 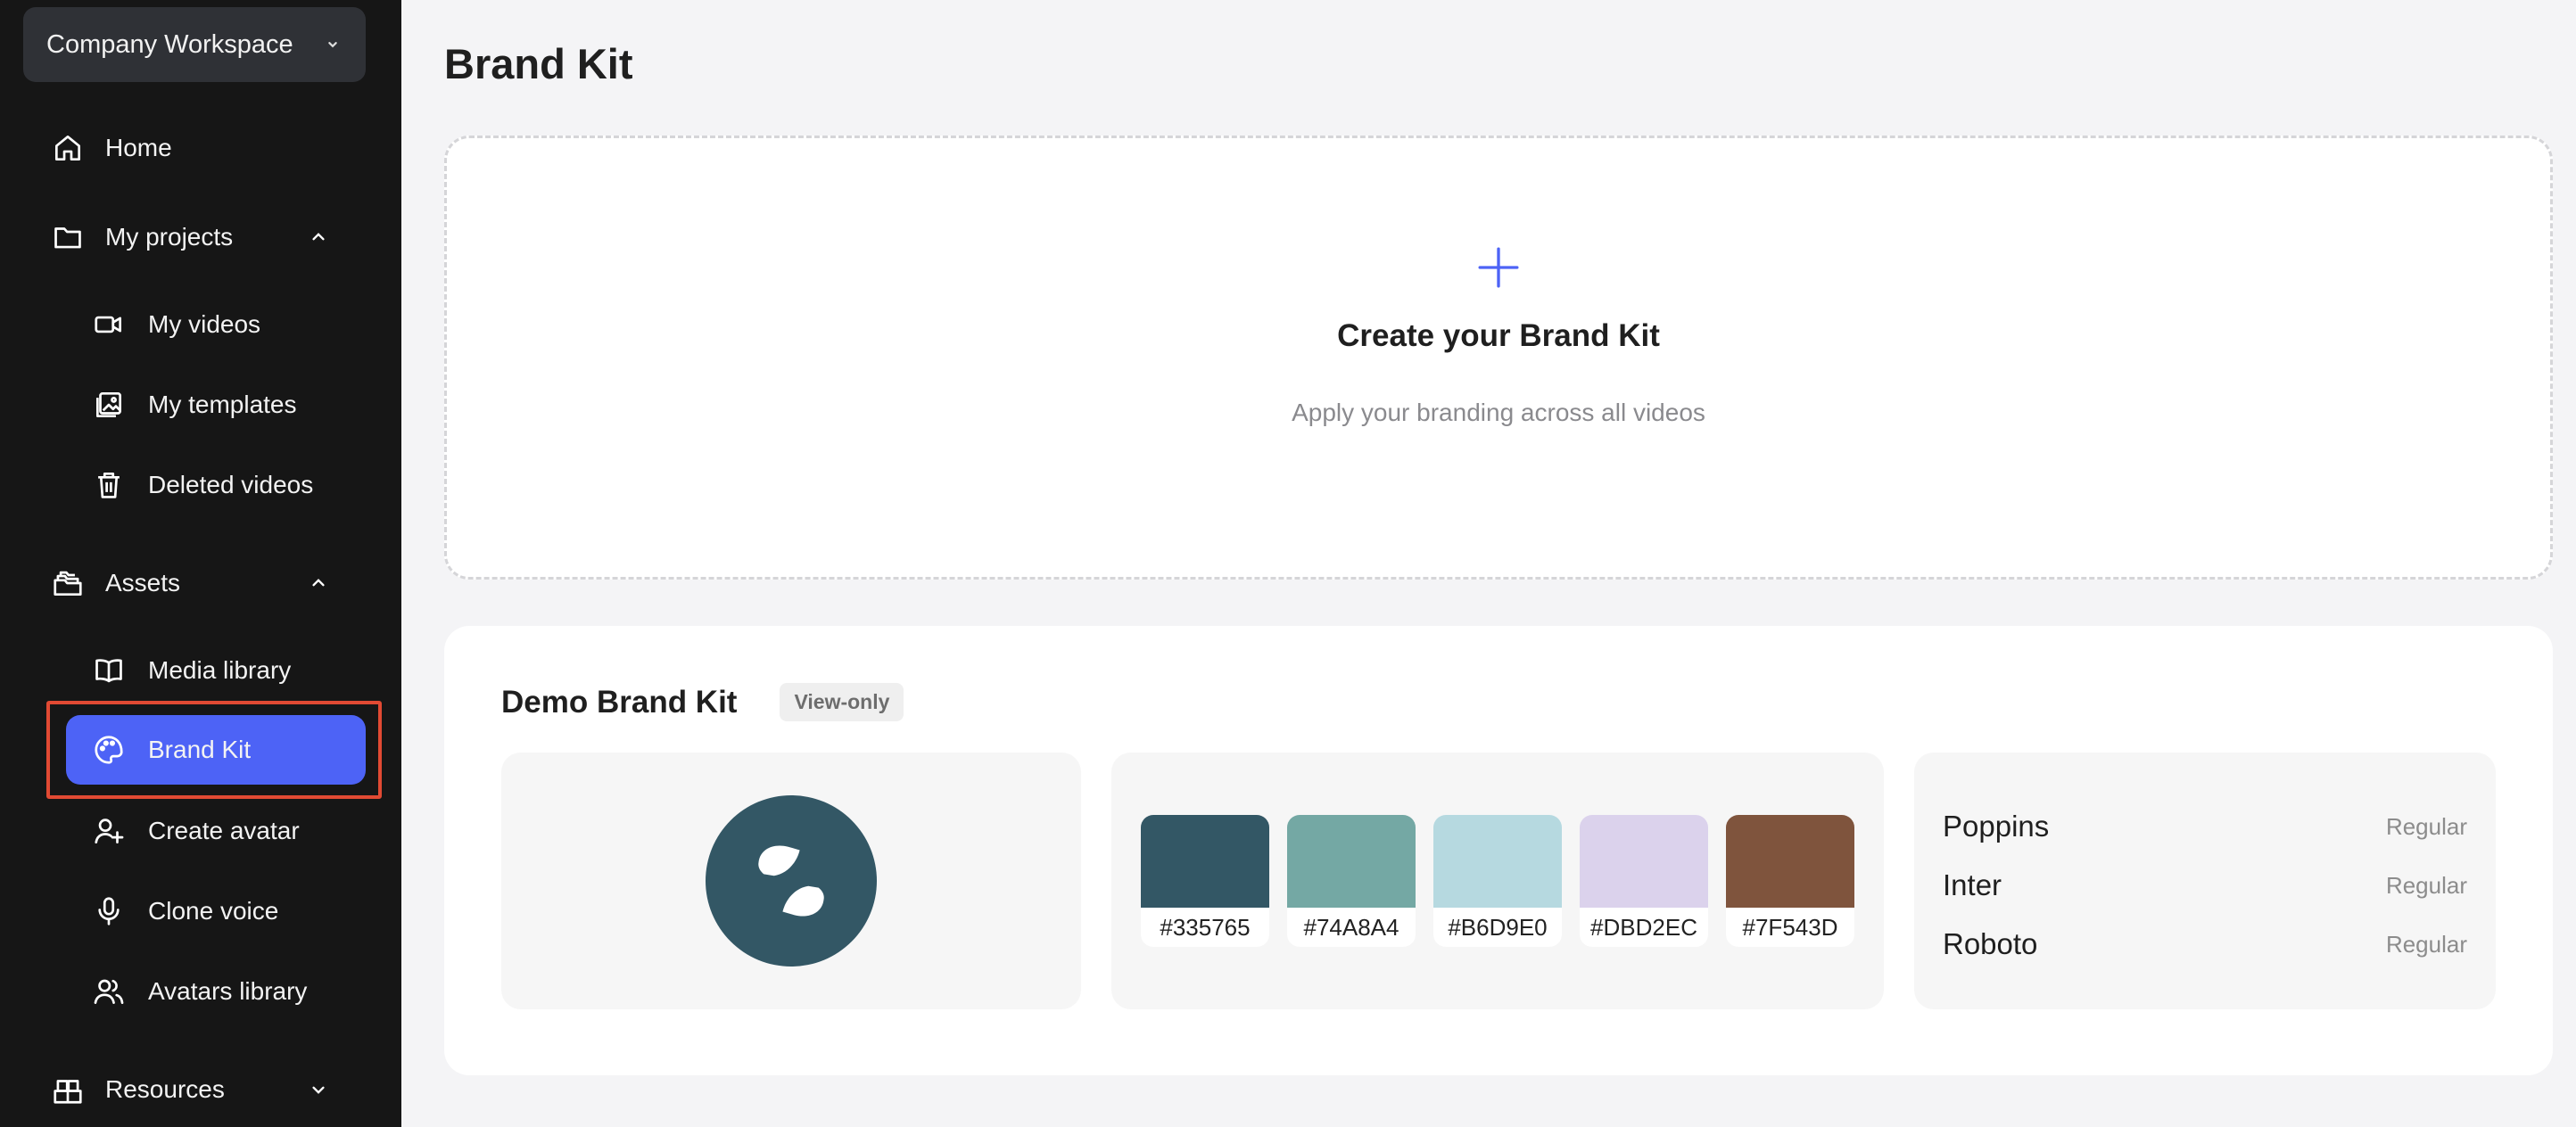 I want to click on logo-panel, so click(x=791, y=881).